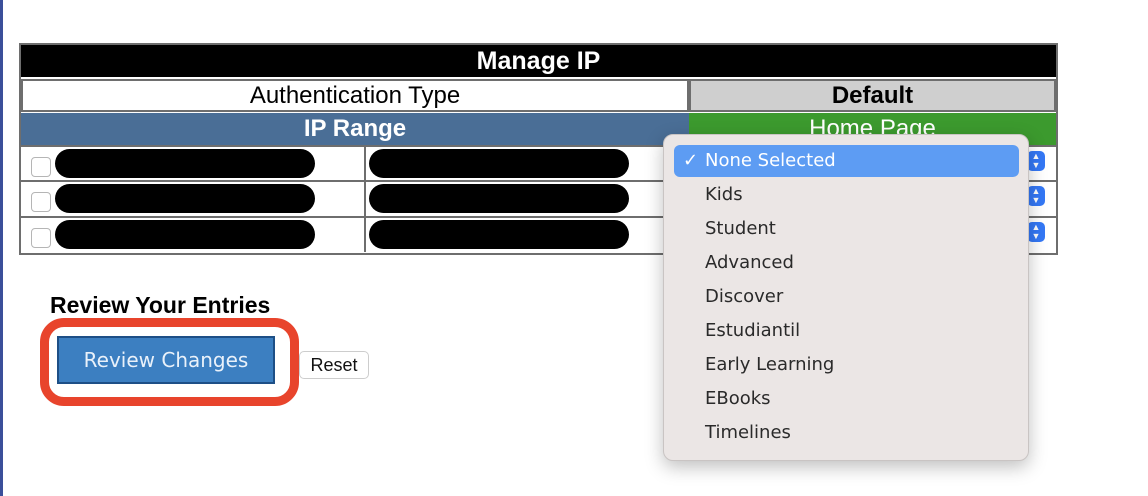 The width and height of the screenshot is (1148, 496). I want to click on option-label: Advanced, so click(749, 262).